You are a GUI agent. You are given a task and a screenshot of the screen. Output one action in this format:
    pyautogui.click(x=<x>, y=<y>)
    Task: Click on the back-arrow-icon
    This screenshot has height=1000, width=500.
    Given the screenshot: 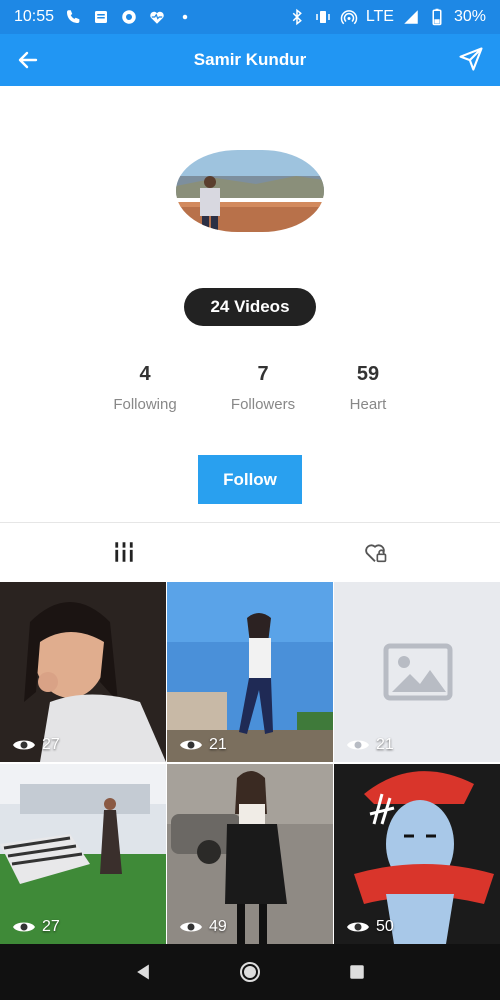 What is the action you would take?
    pyautogui.click(x=28, y=60)
    